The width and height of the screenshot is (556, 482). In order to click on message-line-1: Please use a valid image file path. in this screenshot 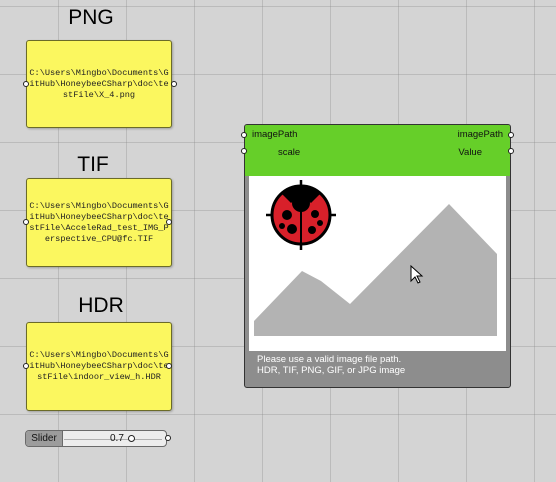, I will do `click(329, 359)`.